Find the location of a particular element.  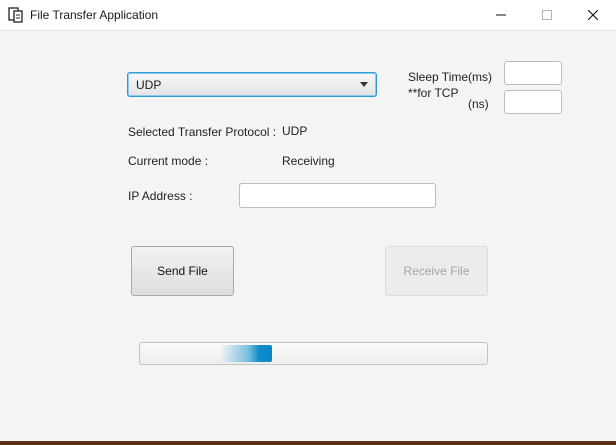

maximize-icon is located at coordinates (547, 15).